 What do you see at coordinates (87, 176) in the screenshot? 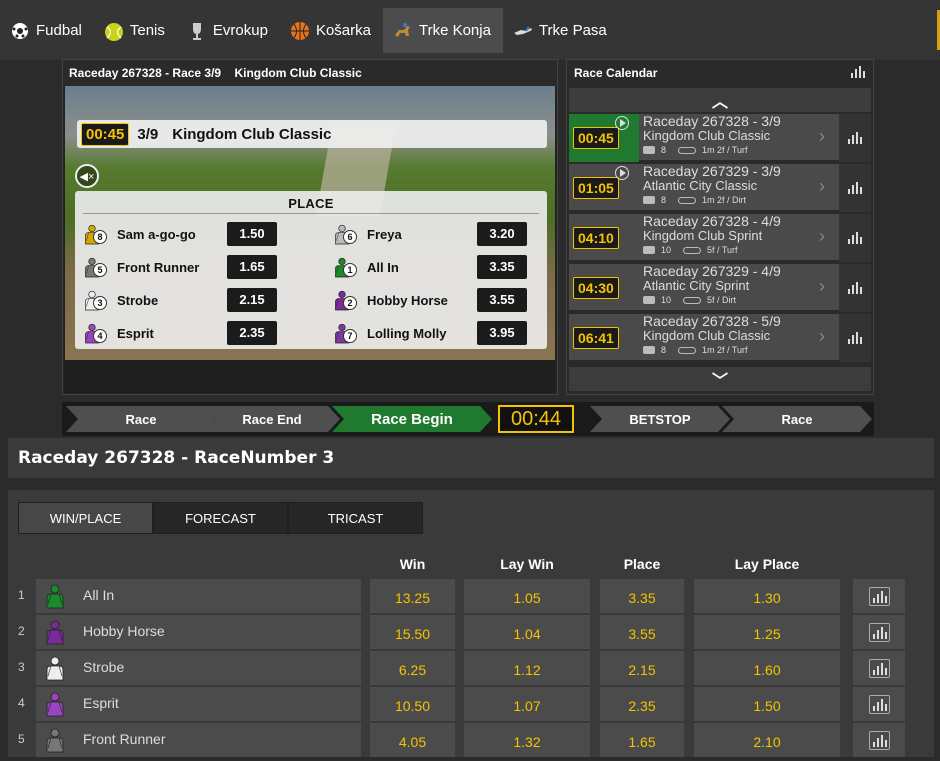
I see `mute-icon: ◀×` at bounding box center [87, 176].